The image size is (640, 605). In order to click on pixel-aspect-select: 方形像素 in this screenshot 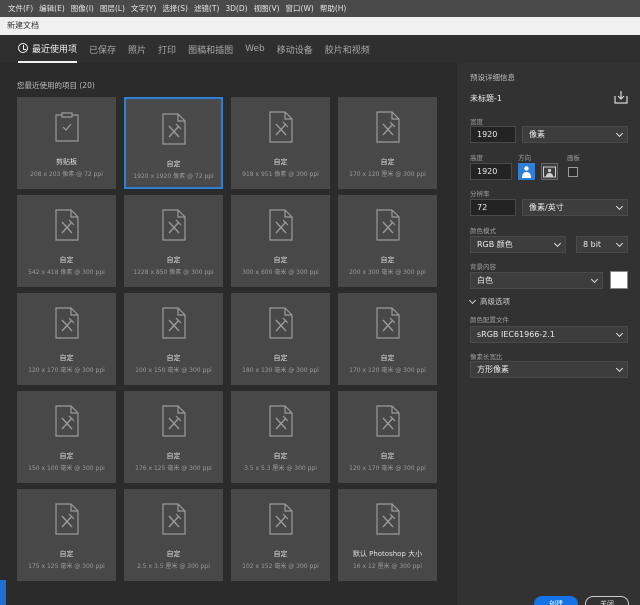, I will do `click(549, 369)`.